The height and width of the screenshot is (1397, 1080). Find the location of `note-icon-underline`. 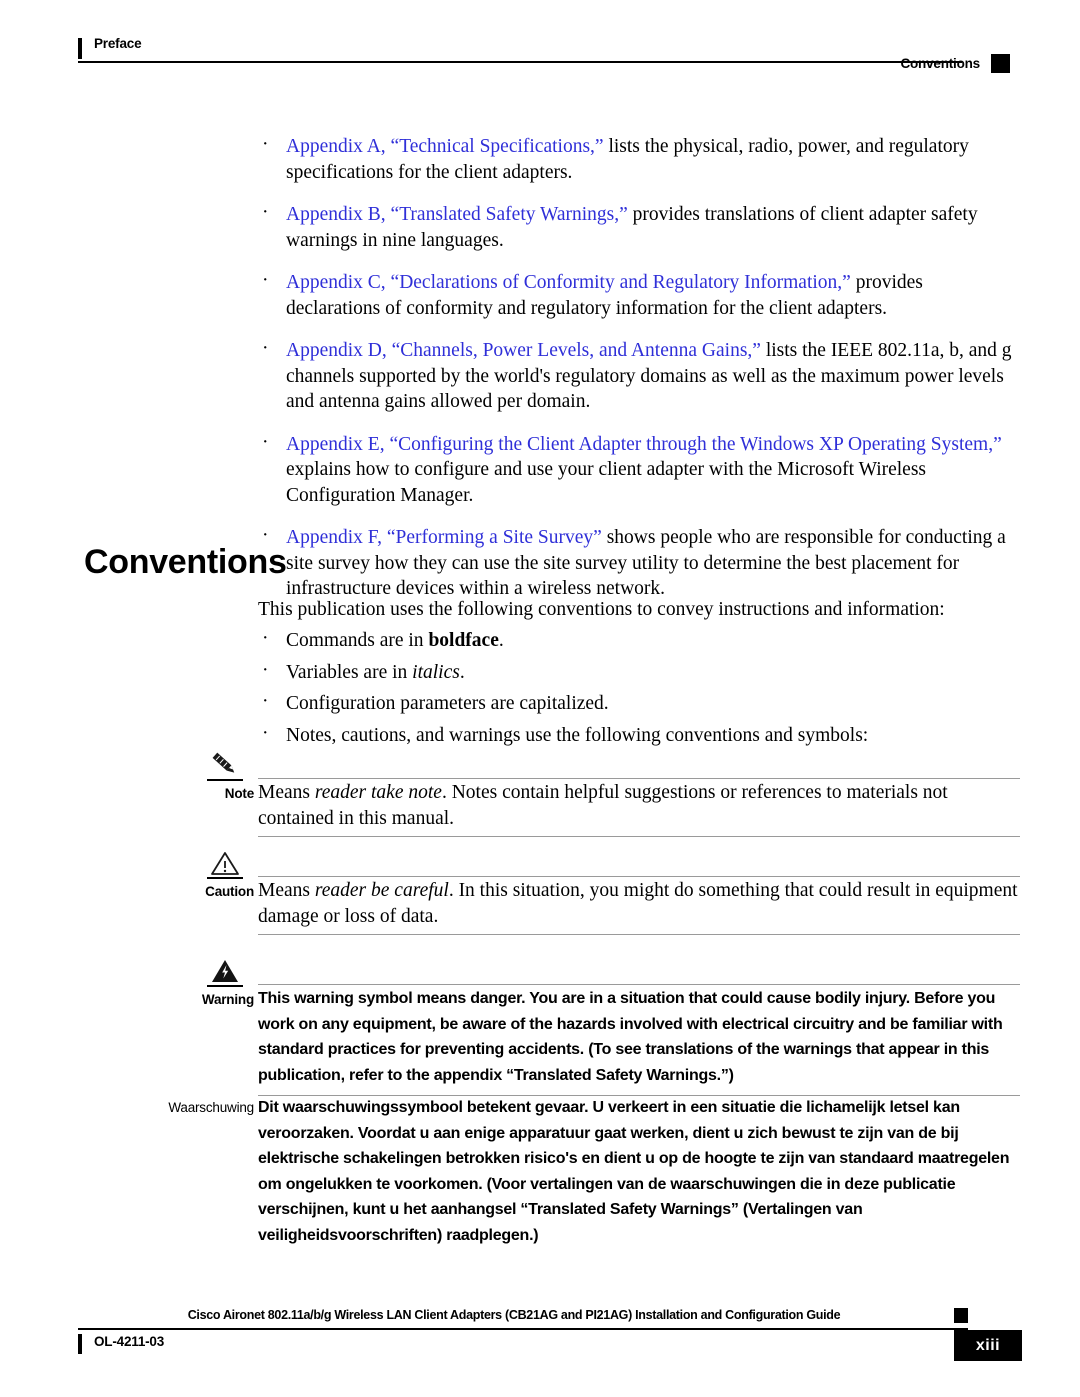

note-icon-underline is located at coordinates (225, 780).